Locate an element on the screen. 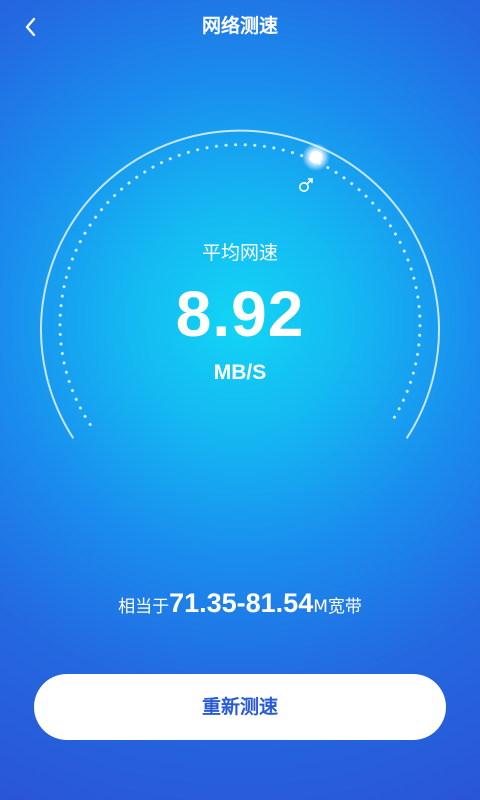  top-bar: 网络测速 is located at coordinates (240, 26).